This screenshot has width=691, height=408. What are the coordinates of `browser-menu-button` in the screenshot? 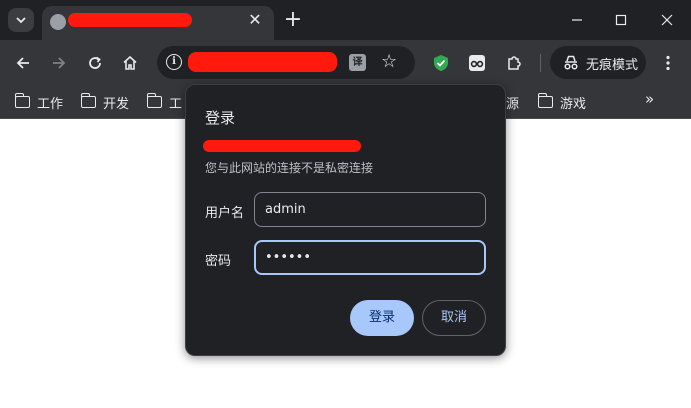 It's located at (668, 63).